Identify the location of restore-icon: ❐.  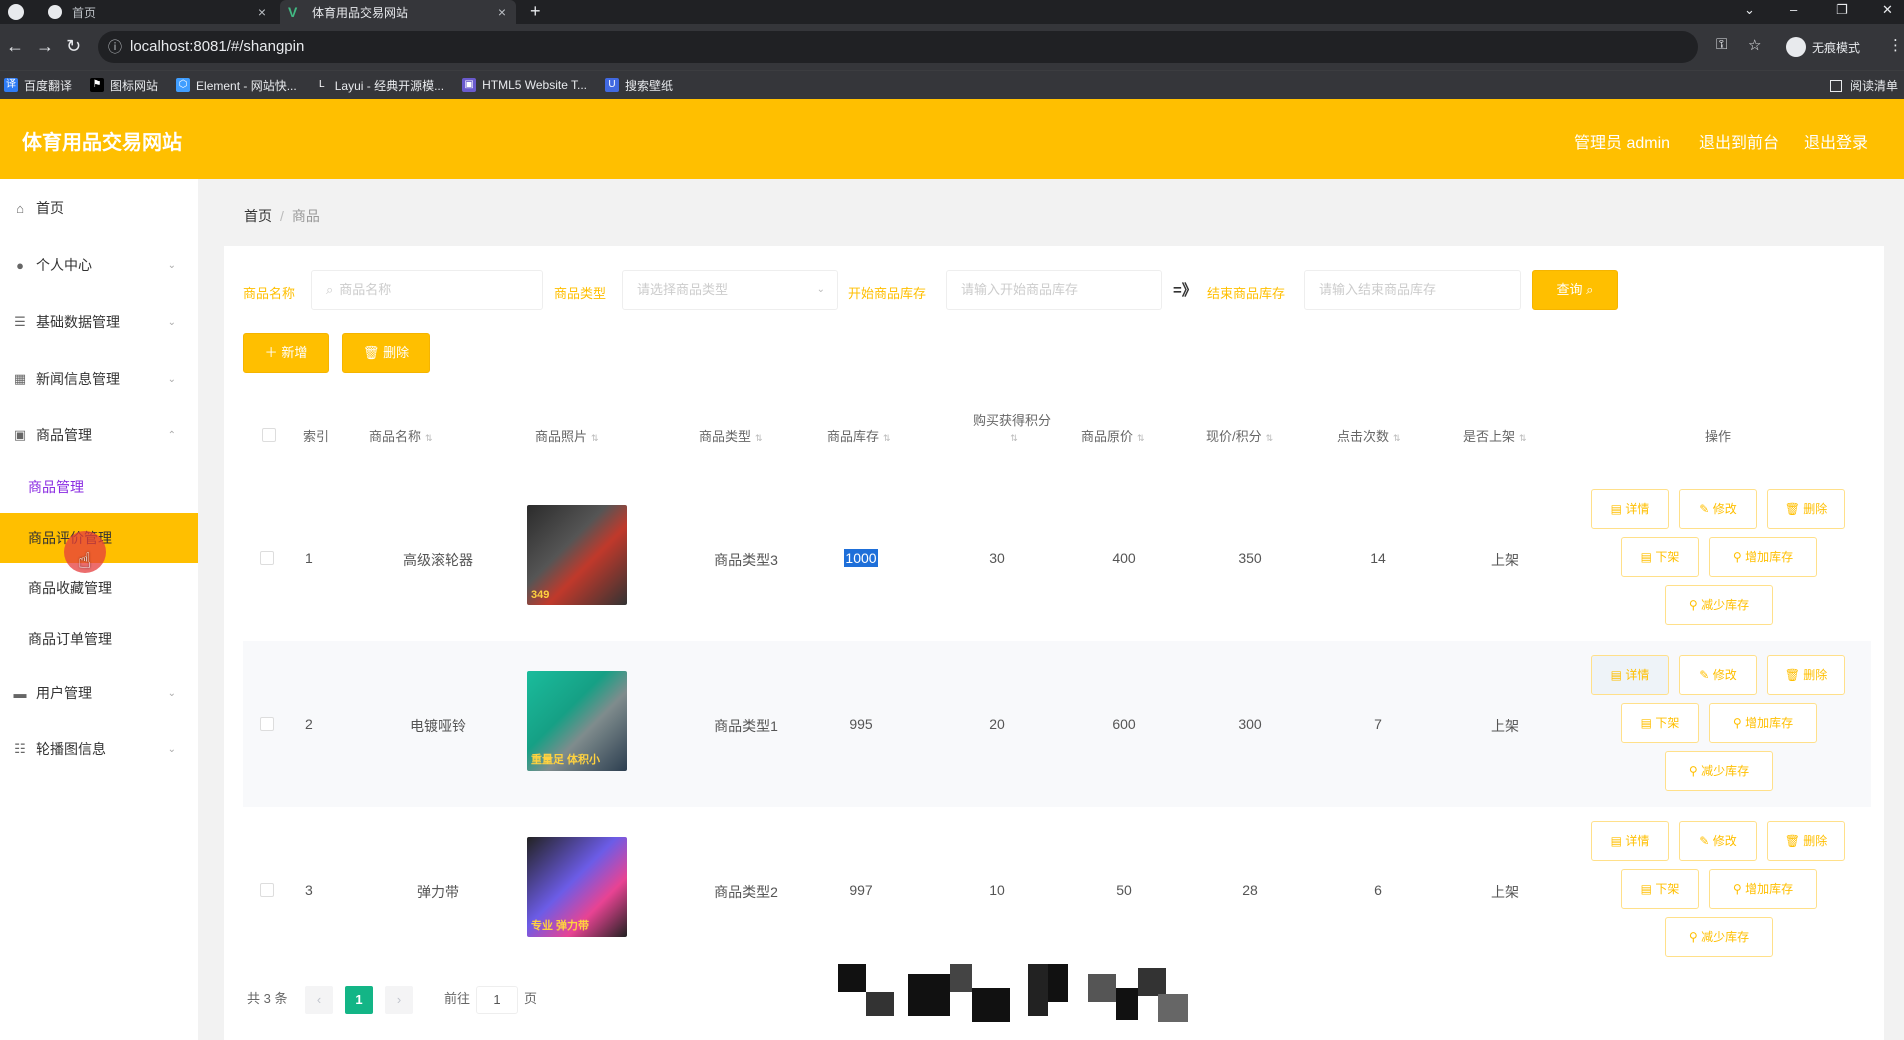
(1842, 10).